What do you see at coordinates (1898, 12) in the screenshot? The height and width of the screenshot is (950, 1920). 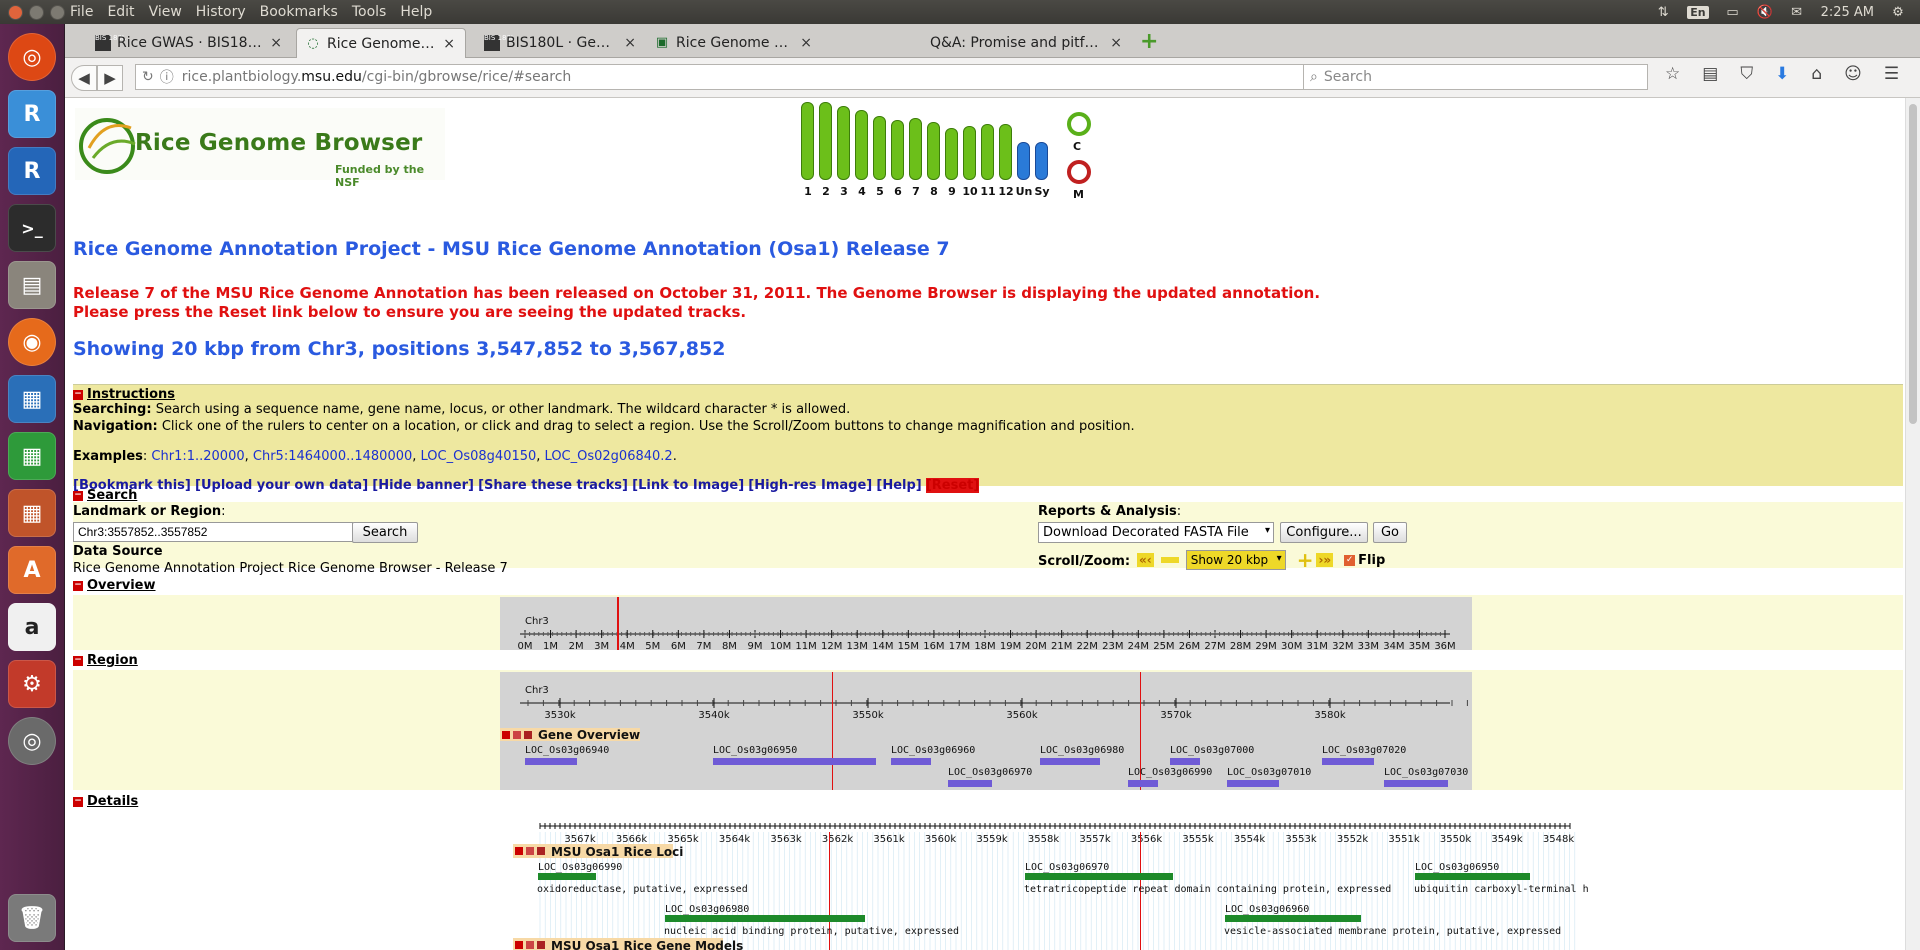 I see `settings-gear-icon: ⚙` at bounding box center [1898, 12].